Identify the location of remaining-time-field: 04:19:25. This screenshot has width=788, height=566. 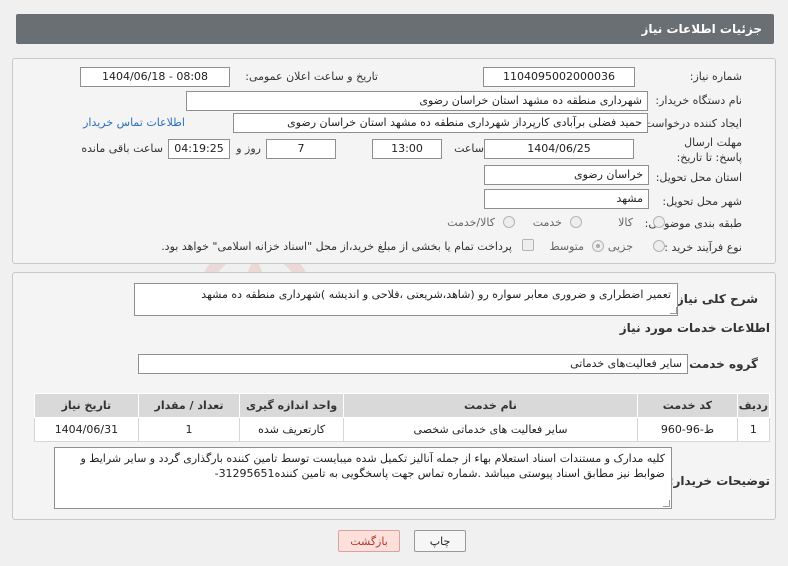
(199, 149).